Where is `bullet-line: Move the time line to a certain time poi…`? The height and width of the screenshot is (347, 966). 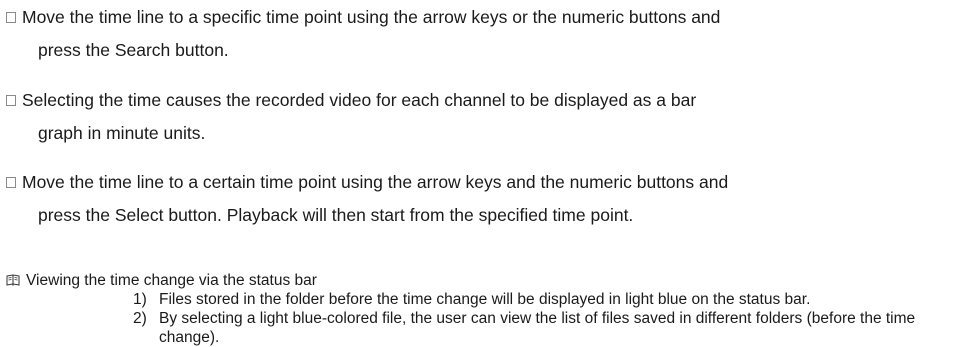 bullet-line: Move the time line to a certain time poi… is located at coordinates (481, 182).